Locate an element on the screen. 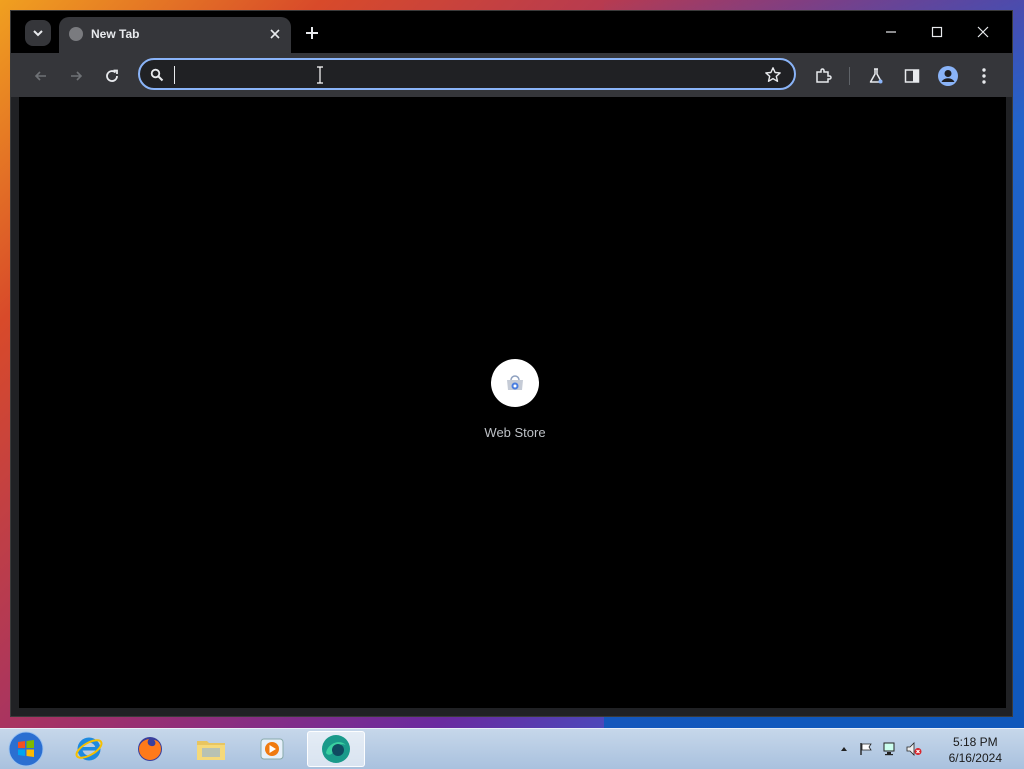 The image size is (1024, 769). text-caret is located at coordinates (174, 75).